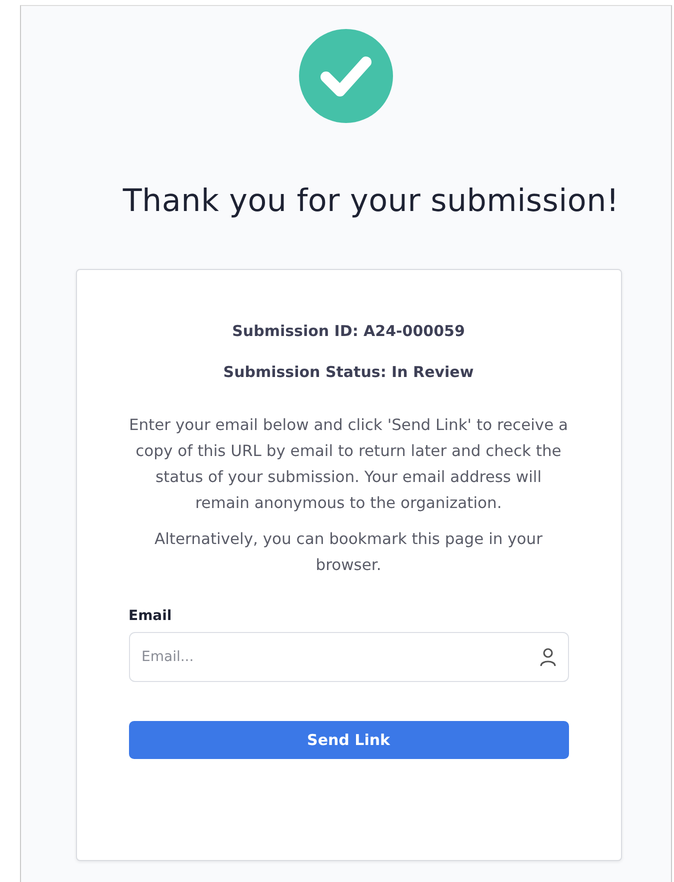 The width and height of the screenshot is (674, 882). Describe the element at coordinates (346, 76) in the screenshot. I see `success-check-icon` at that location.